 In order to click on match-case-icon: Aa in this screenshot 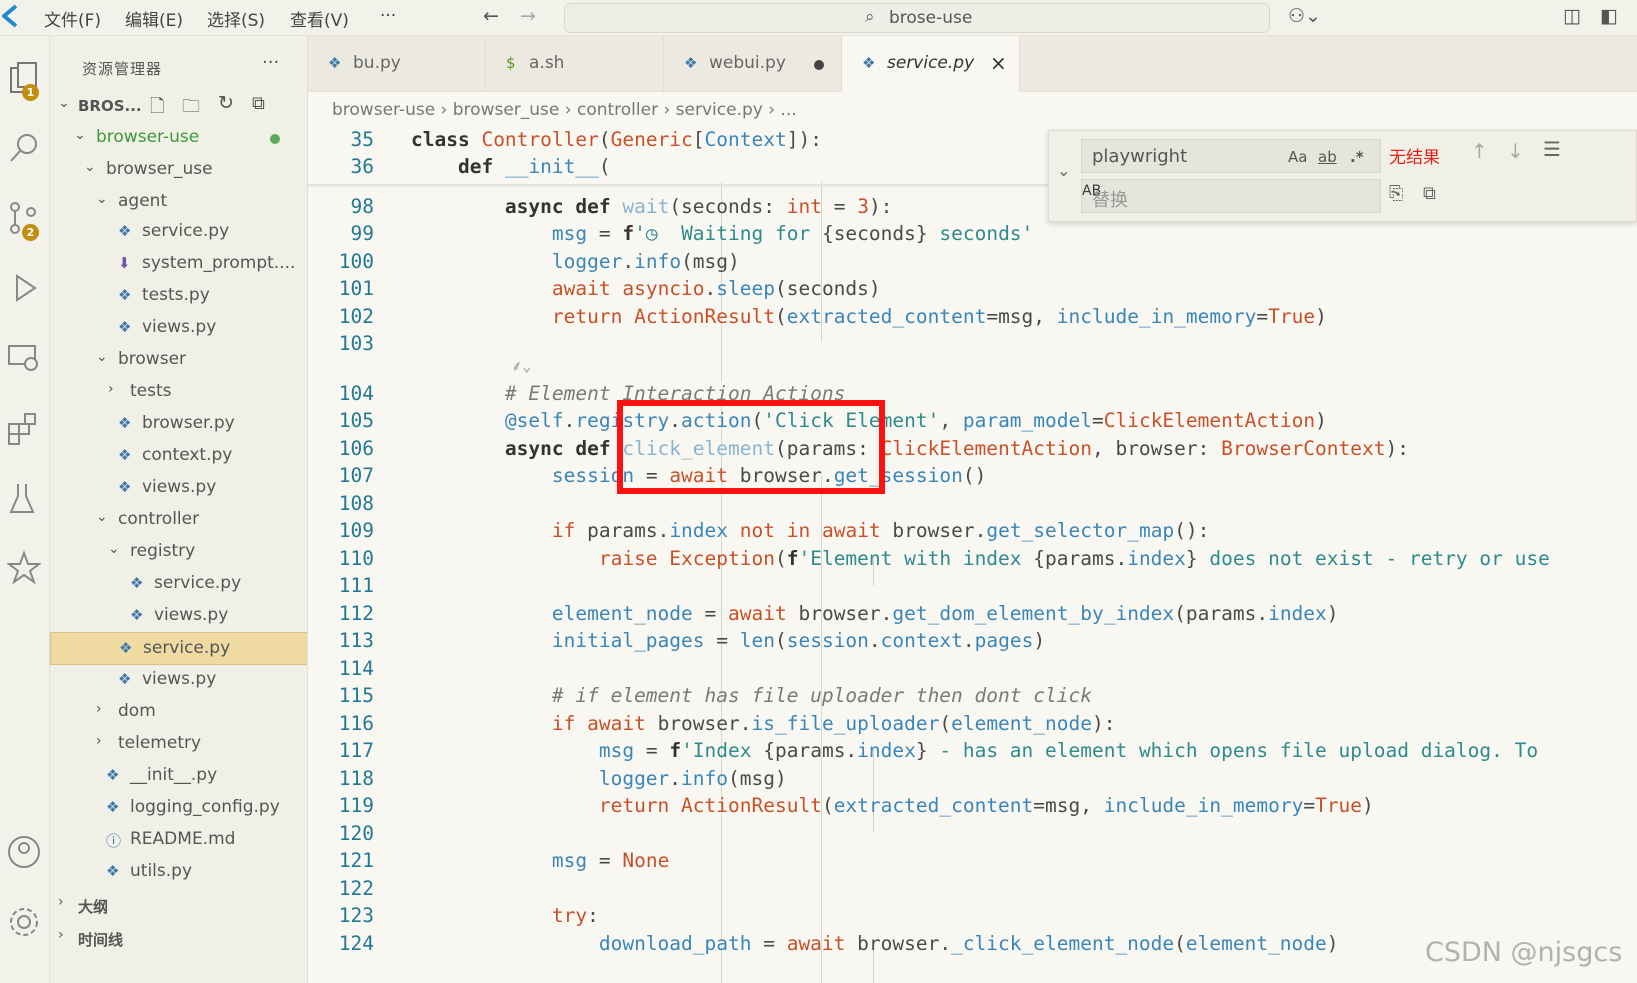, I will do `click(1297, 157)`.